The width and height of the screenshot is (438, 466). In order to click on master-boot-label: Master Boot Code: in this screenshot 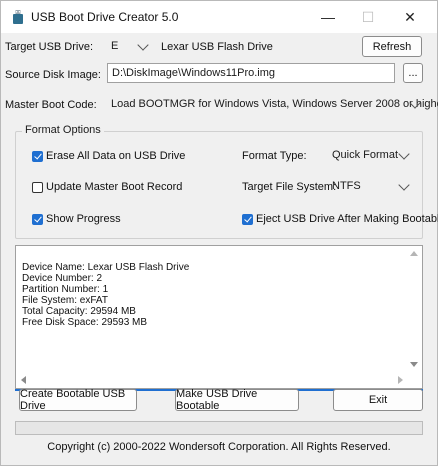, I will do `click(51, 105)`.